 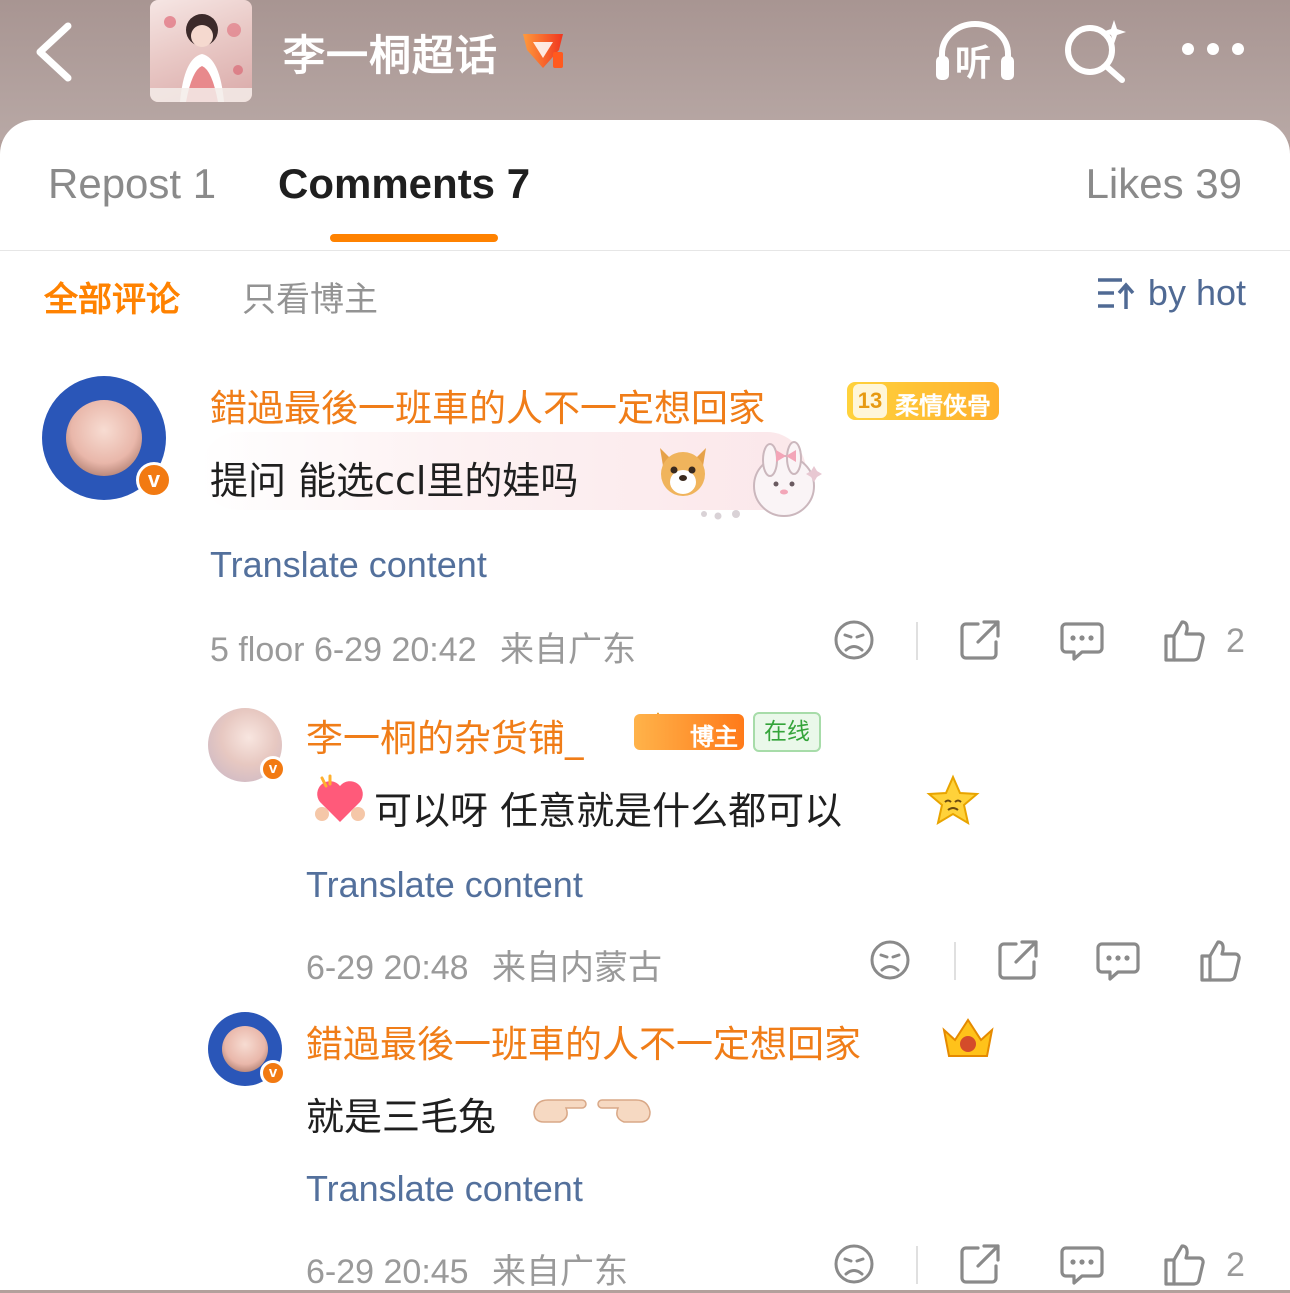 What do you see at coordinates (387, 968) in the screenshot?
I see `timestamp: 6-29 20:48` at bounding box center [387, 968].